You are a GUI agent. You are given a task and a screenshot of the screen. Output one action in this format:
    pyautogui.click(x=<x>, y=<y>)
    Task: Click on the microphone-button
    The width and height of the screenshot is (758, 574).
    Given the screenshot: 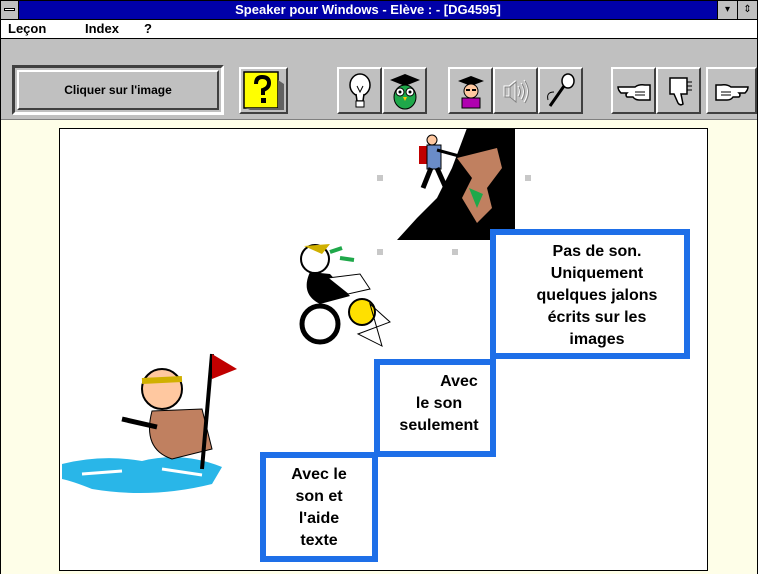 What is the action you would take?
    pyautogui.click(x=560, y=90)
    